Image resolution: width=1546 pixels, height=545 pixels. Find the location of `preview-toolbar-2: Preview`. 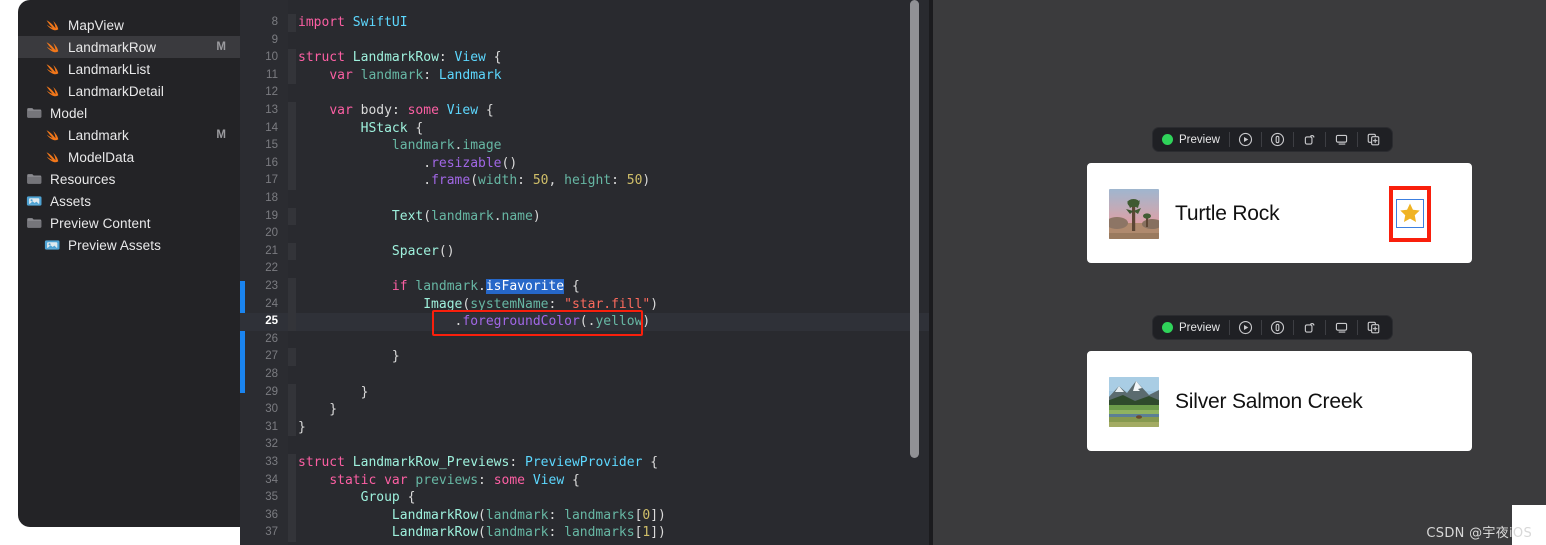

preview-toolbar-2: Preview is located at coordinates (1272, 327).